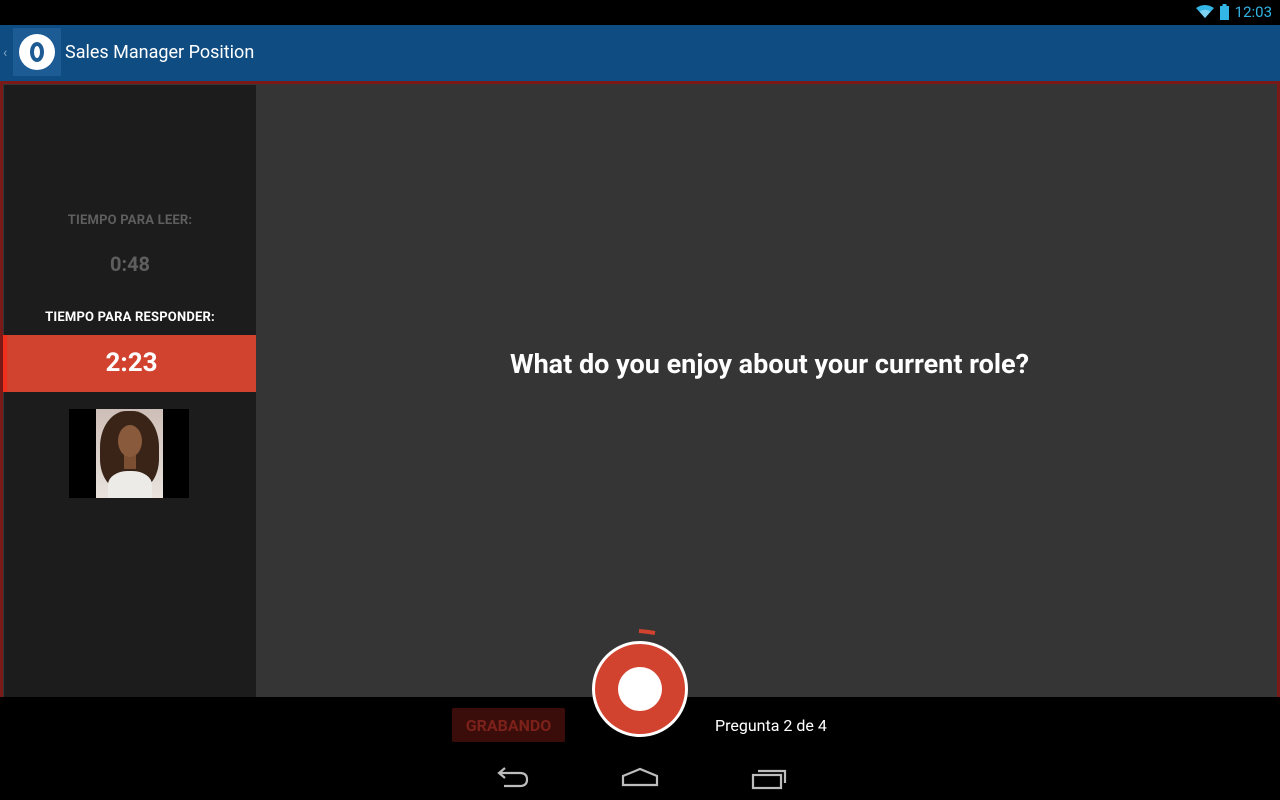 The height and width of the screenshot is (800, 1280). What do you see at coordinates (771, 725) in the screenshot?
I see `question-counter: Pregunta 2 de 4` at bounding box center [771, 725].